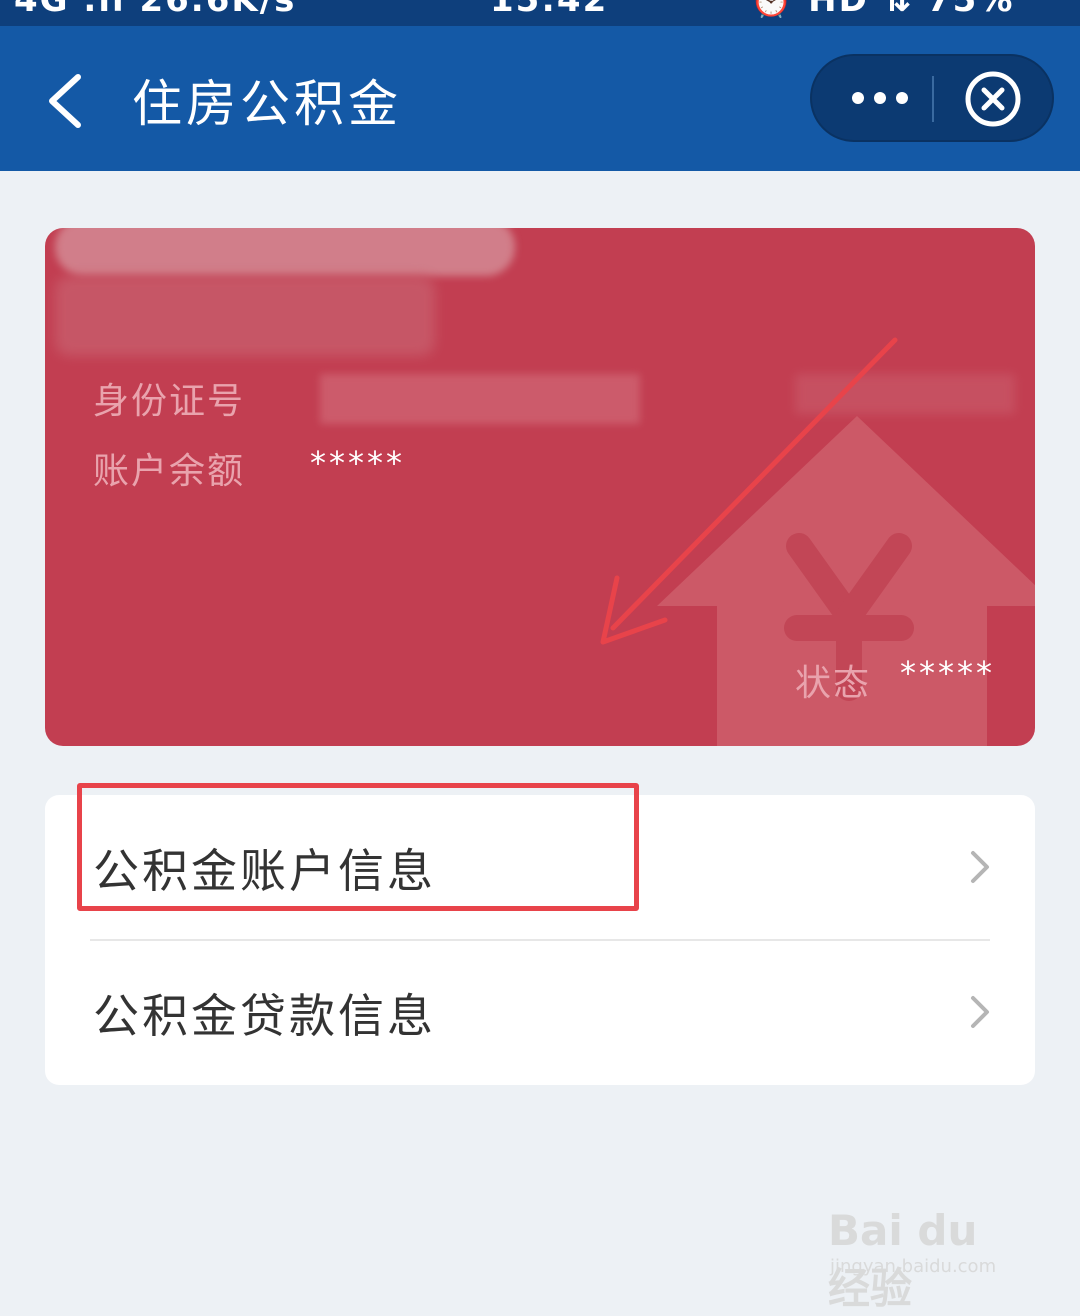 The width and height of the screenshot is (1080, 1316). What do you see at coordinates (913, 1266) in the screenshot?
I see `watermark-url: jingyan.baidu.com` at bounding box center [913, 1266].